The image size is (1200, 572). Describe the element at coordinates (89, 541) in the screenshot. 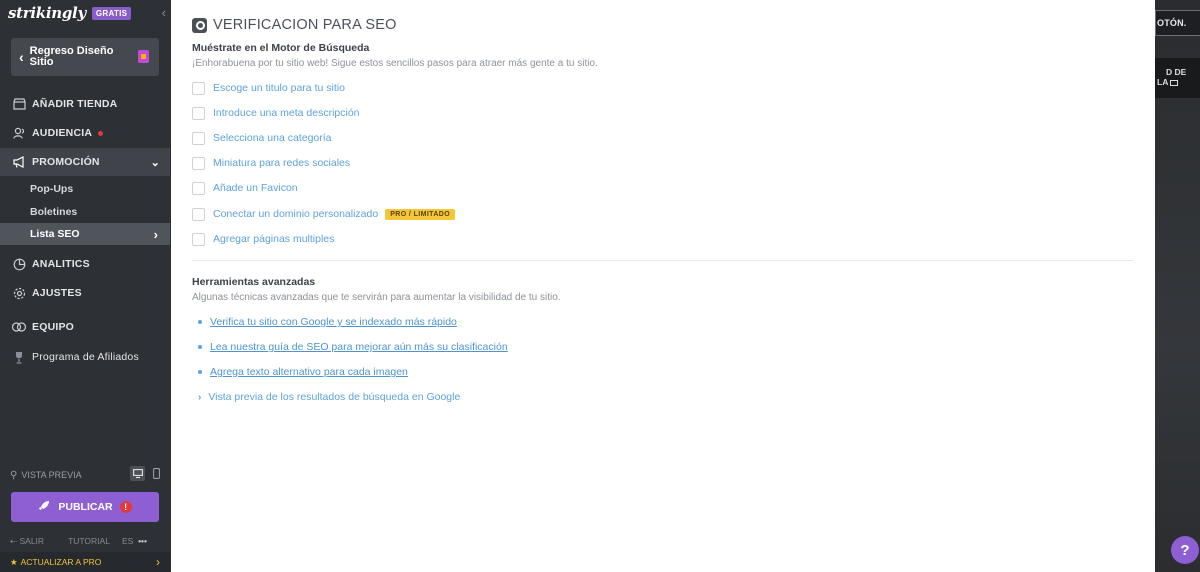

I see `tutorial-link: TUTORIAL` at that location.